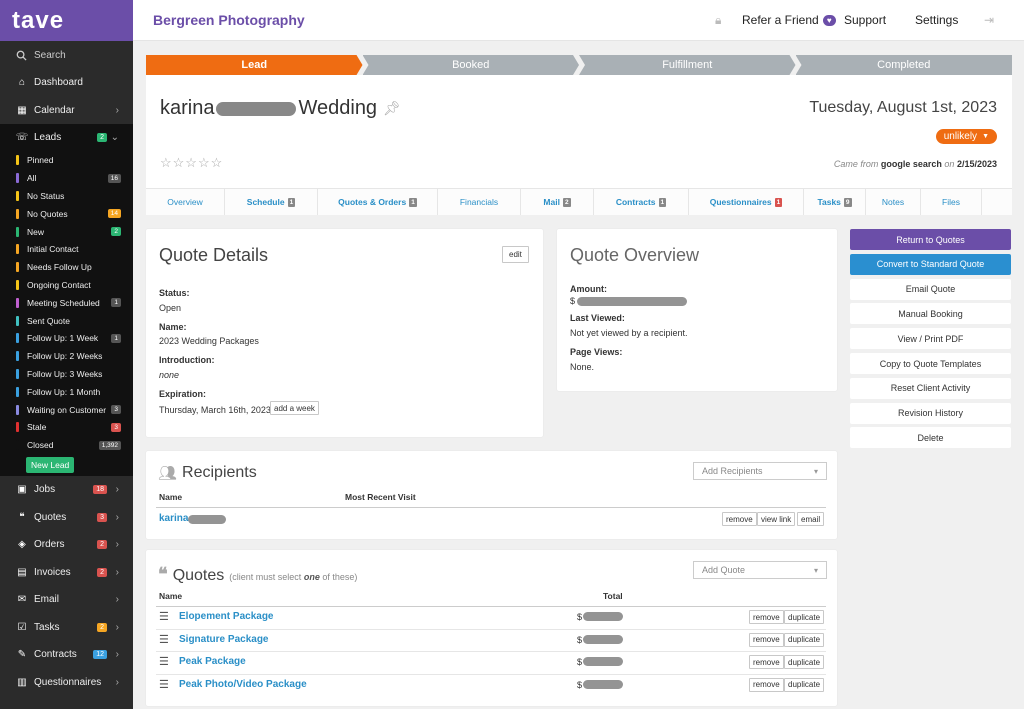 This screenshot has width=1024, height=709. What do you see at coordinates (66, 356) in the screenshot?
I see `sidebar-subitem: Follow Up: 2 Weeks` at bounding box center [66, 356].